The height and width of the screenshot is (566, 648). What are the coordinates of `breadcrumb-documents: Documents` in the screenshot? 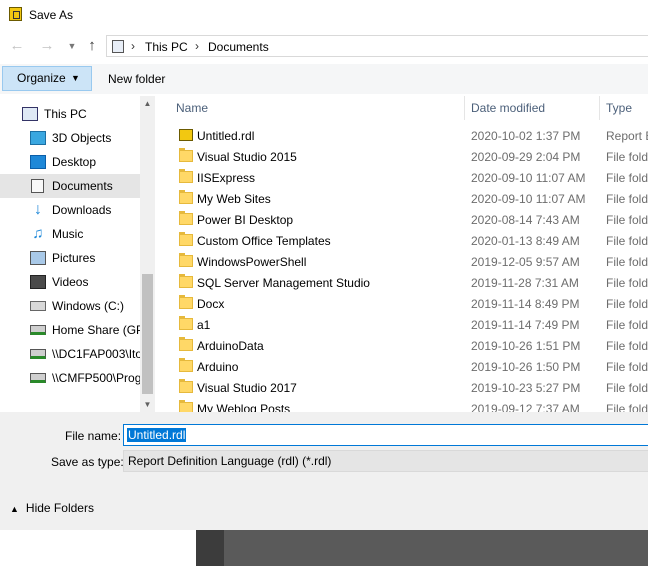 It's located at (238, 47).